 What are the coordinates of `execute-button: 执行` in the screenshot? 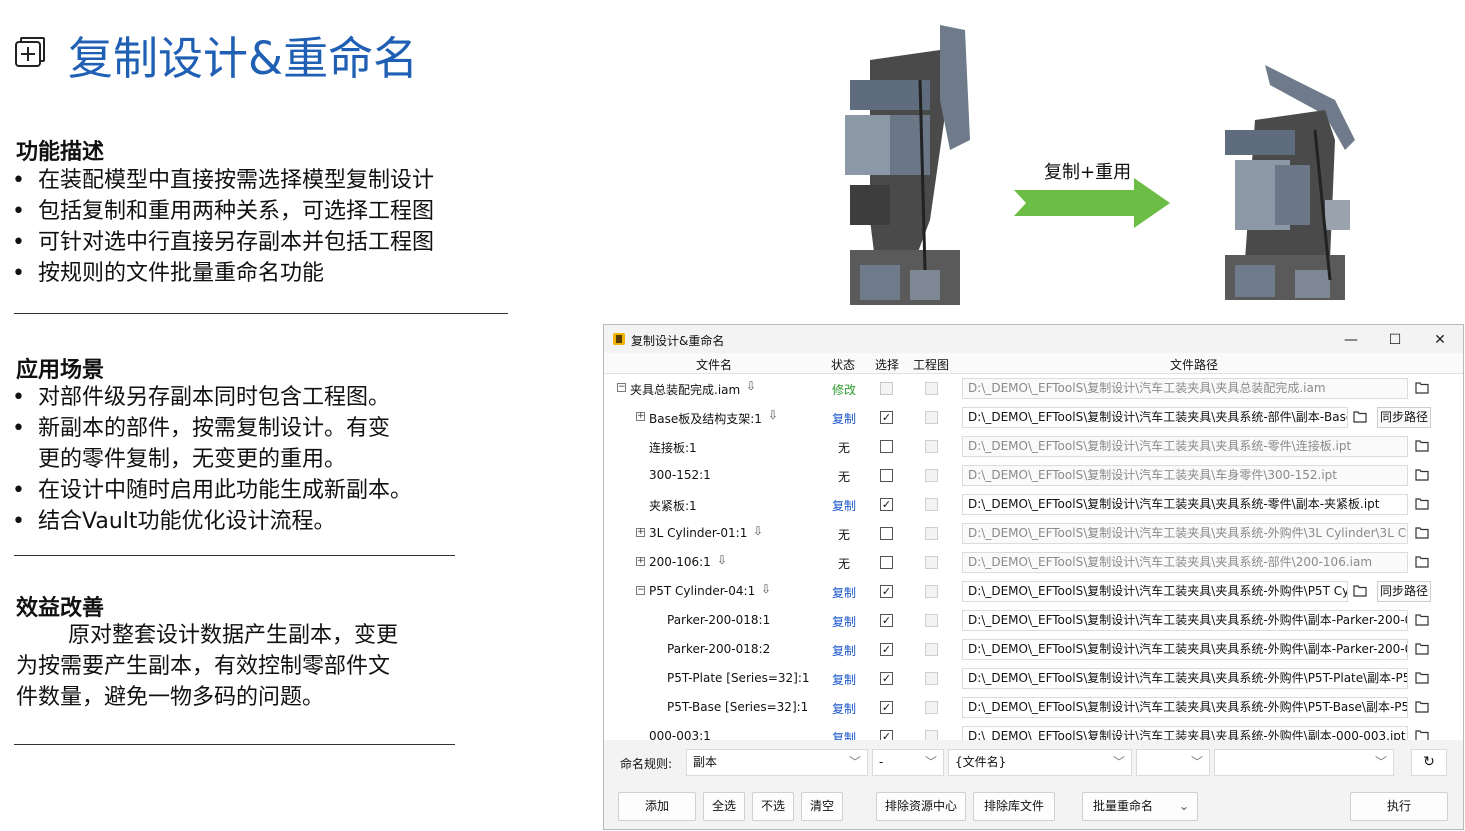 It's located at (1399, 806).